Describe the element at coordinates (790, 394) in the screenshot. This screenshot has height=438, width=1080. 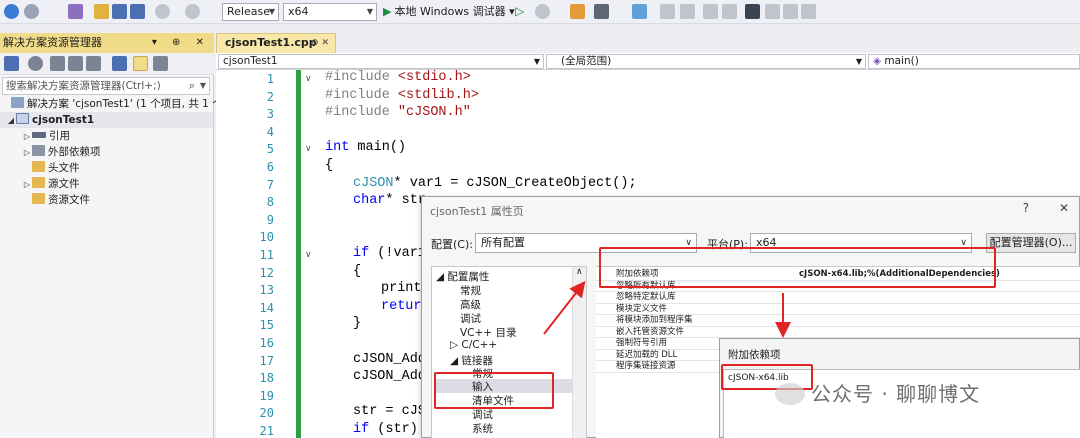
I see `wechat-logo-icon` at that location.